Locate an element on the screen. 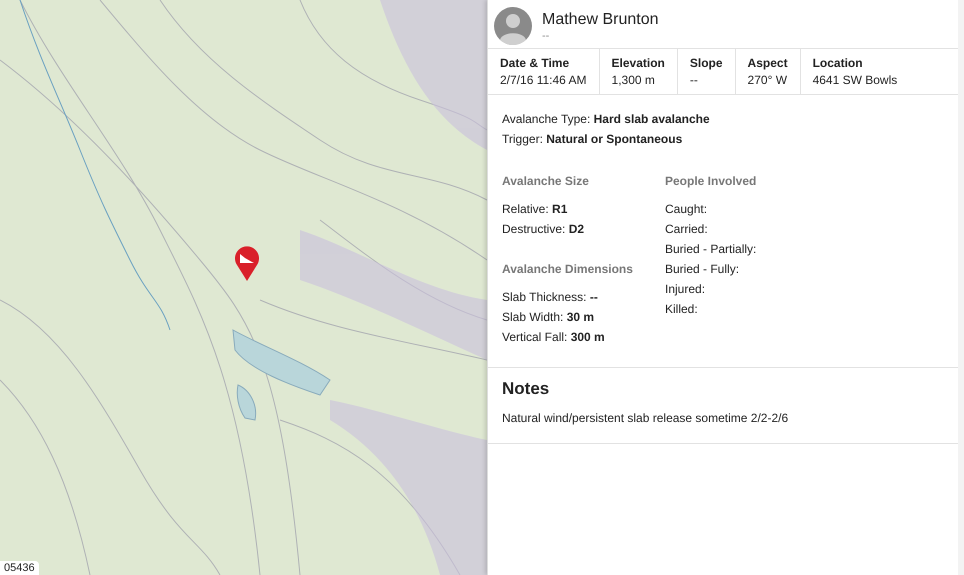  stat-value: 1,300 m is located at coordinates (634, 80).